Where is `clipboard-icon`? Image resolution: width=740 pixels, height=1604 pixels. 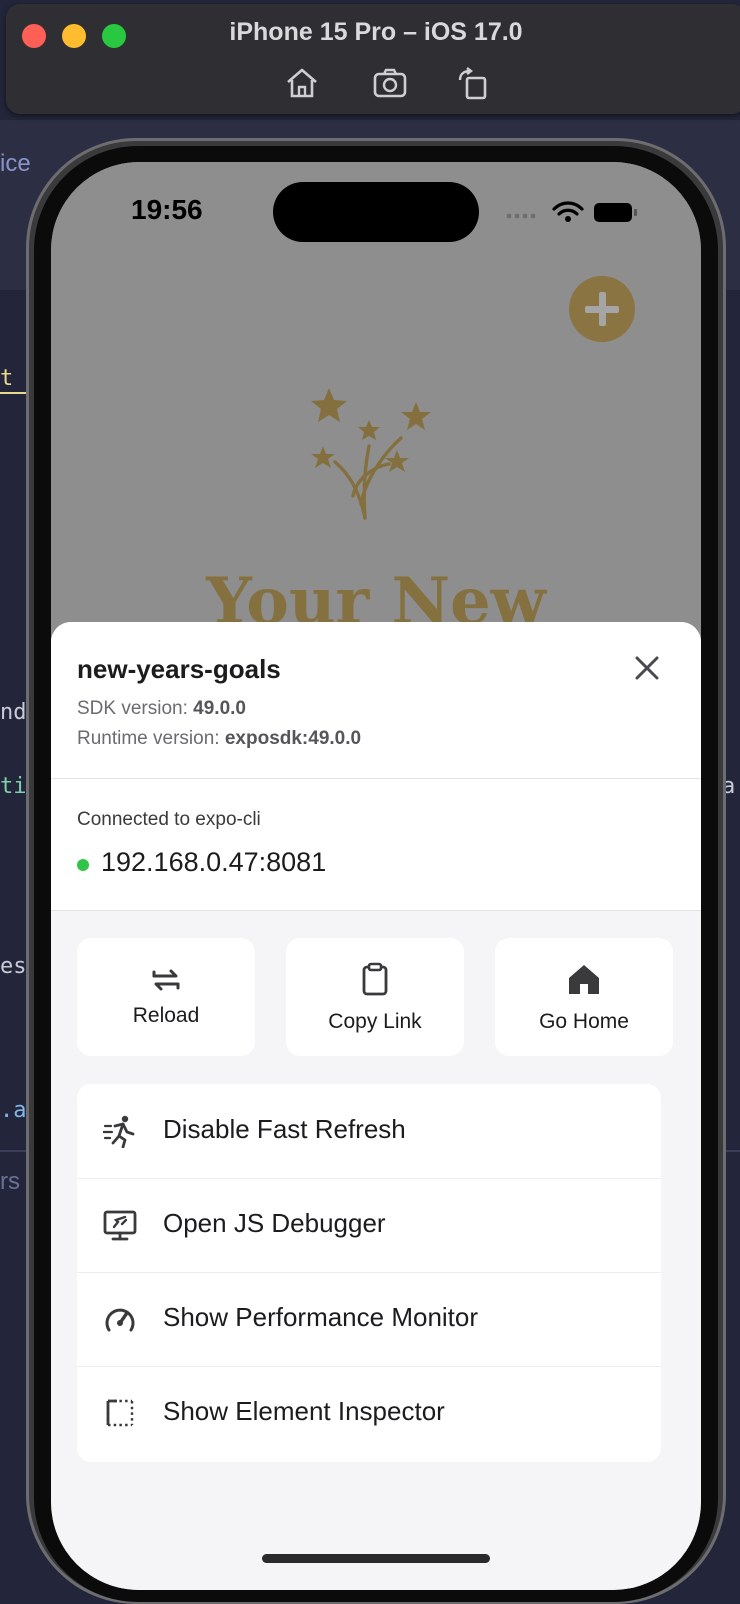 clipboard-icon is located at coordinates (375, 979).